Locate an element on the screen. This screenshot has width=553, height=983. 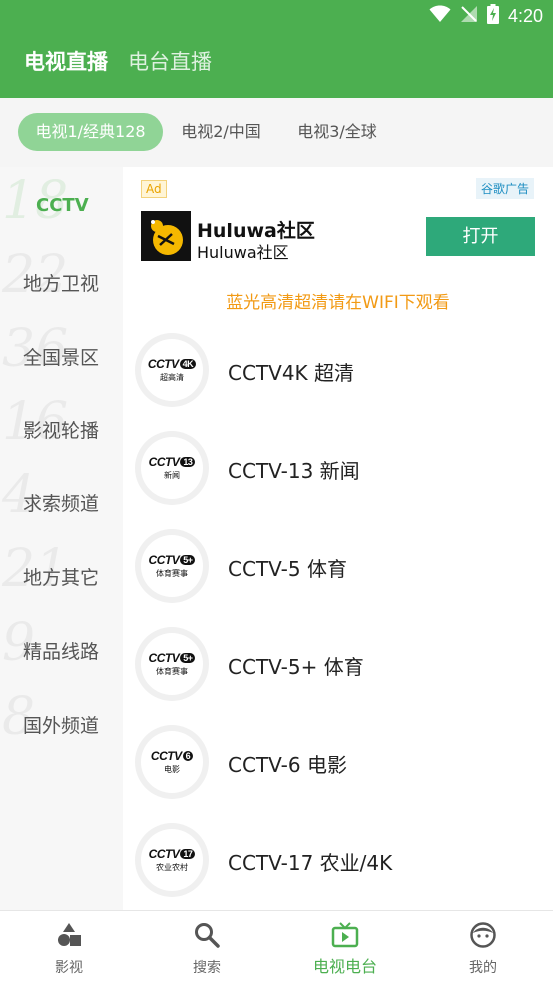
category-movie-loop: 16 影视轮播 is located at coordinates (61, 428).